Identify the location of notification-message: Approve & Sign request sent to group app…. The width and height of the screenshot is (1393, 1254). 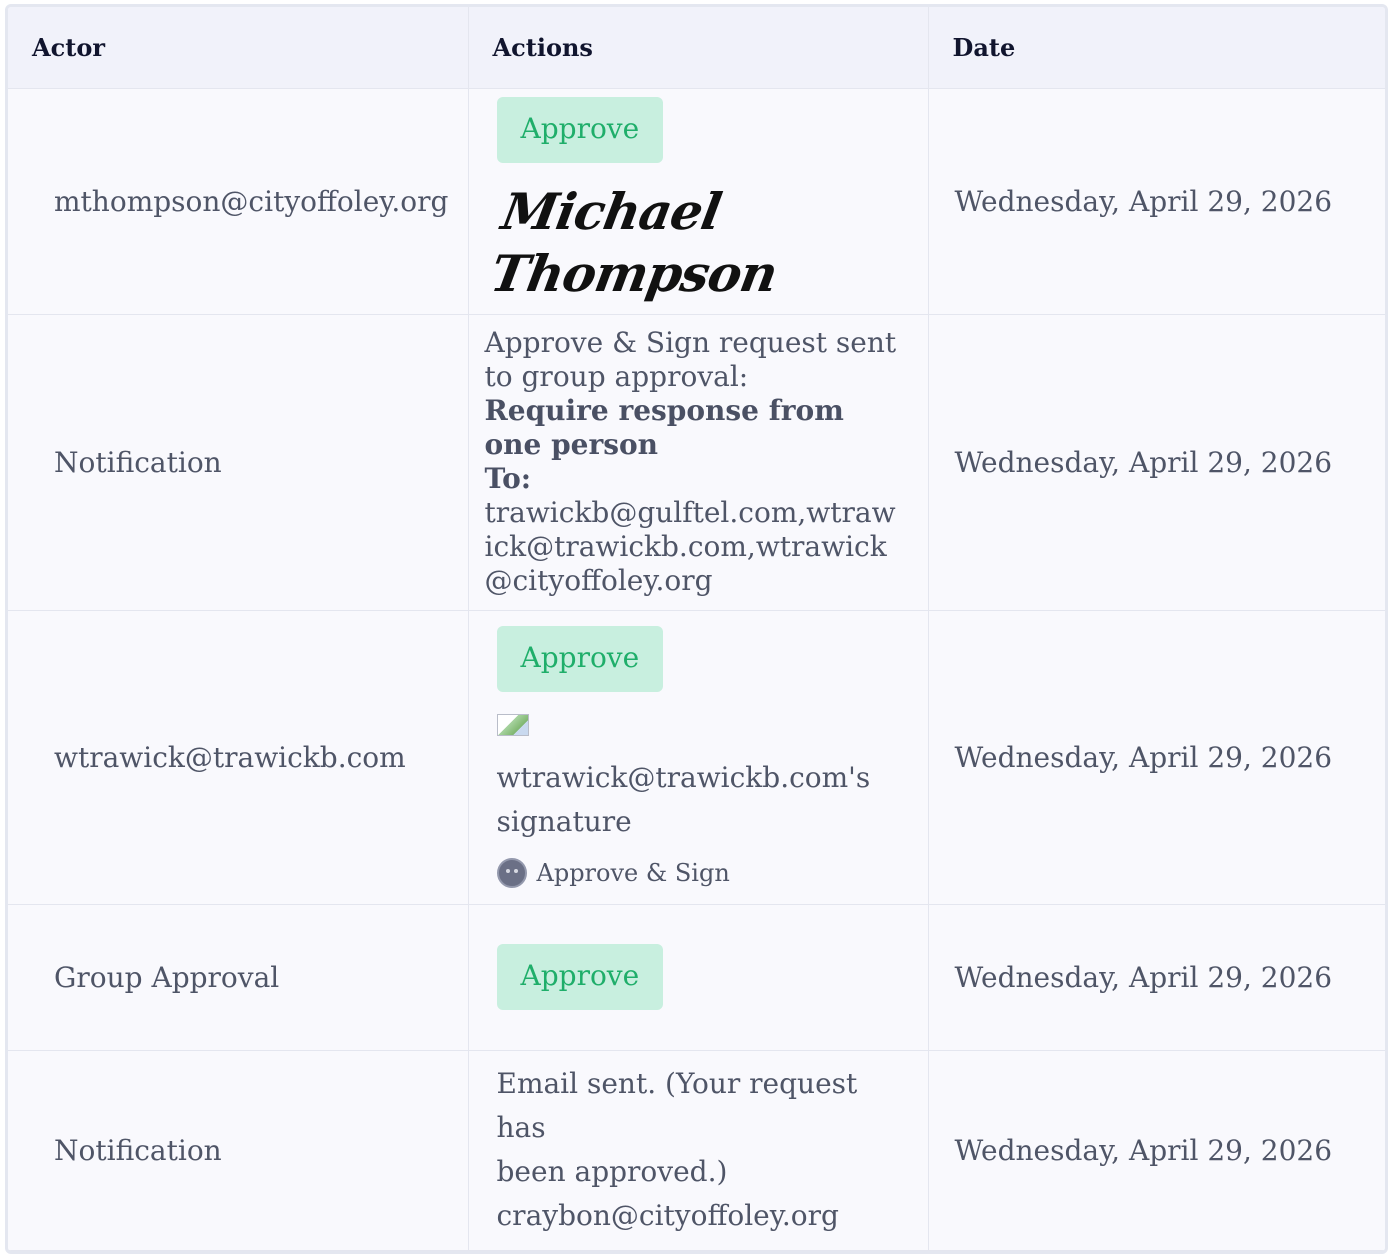
(698, 462).